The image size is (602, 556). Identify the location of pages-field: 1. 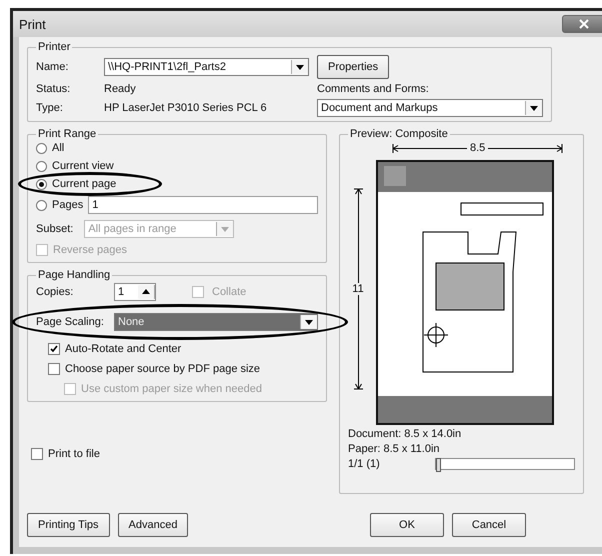
(203, 205).